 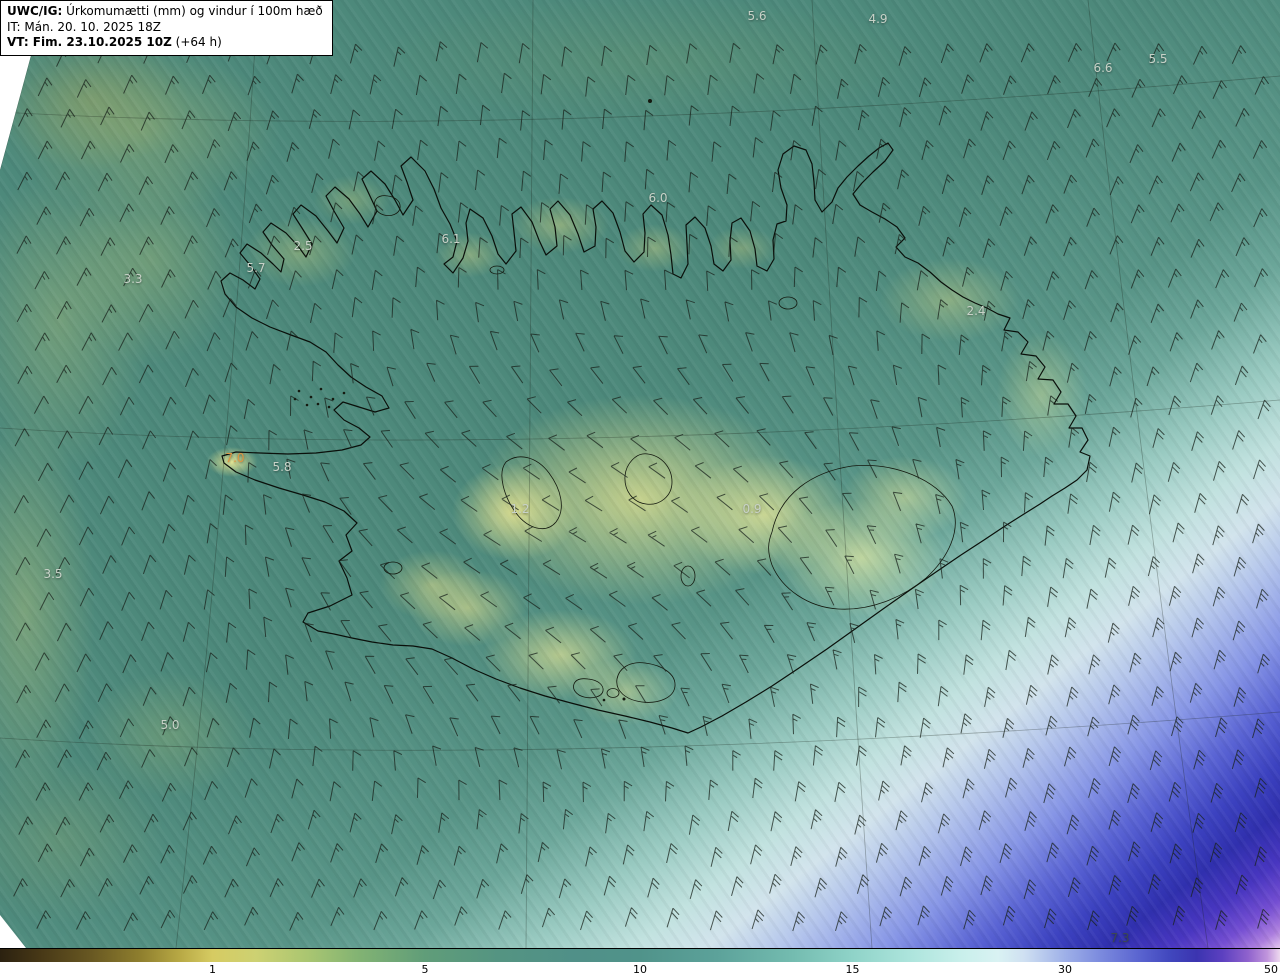 I want to click on colorbar-tick-1: 1, so click(x=212, y=969).